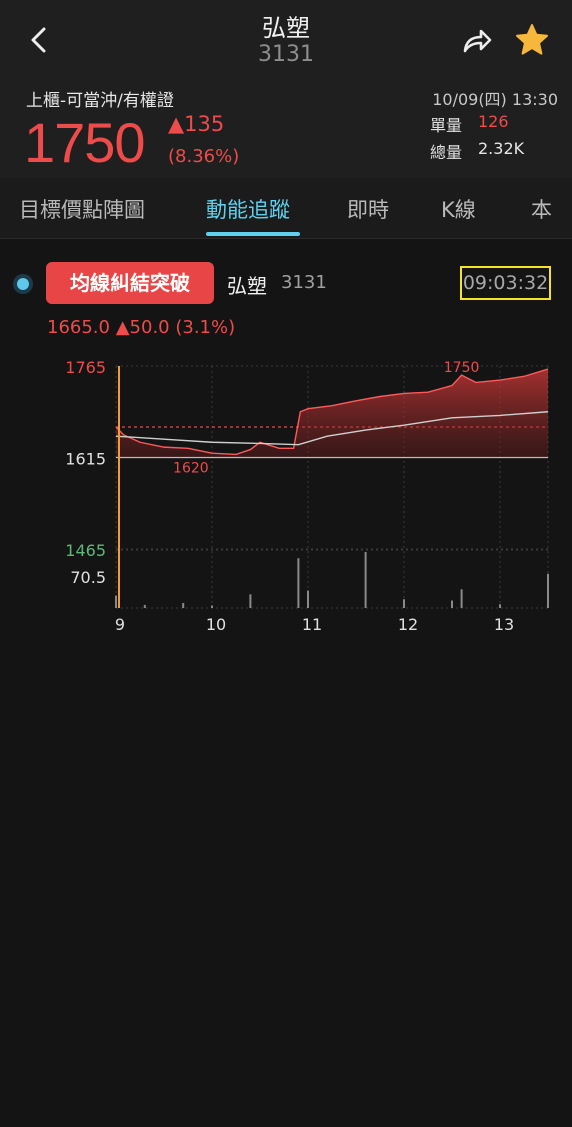 This screenshot has width=572, height=1127. Describe the element at coordinates (191, 468) in the screenshot. I see `low-price-label: 1620` at that location.